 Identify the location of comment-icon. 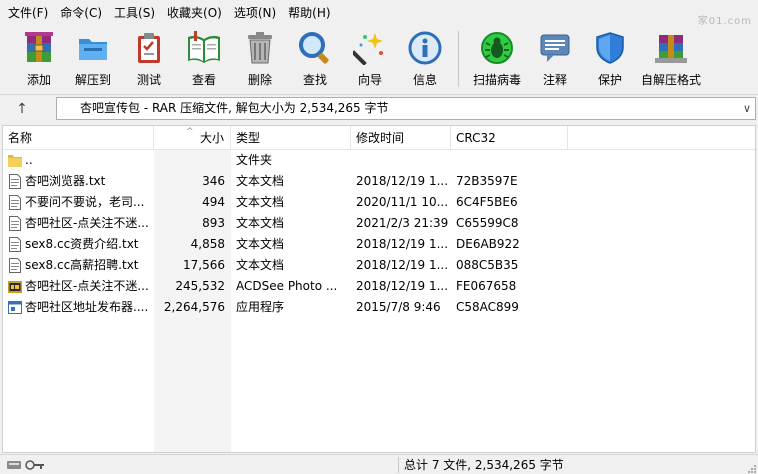
(555, 48).